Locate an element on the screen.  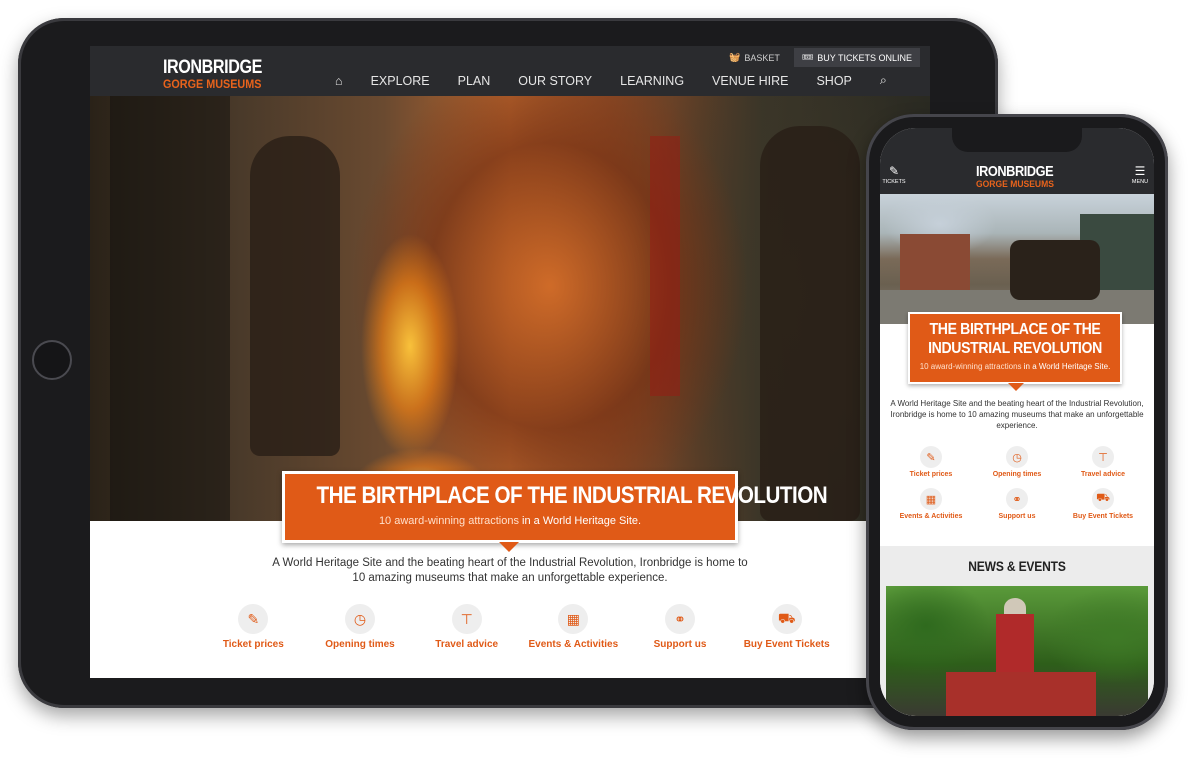
mobile-menu-button: ☰ MENU is located at coordinates (1140, 174).